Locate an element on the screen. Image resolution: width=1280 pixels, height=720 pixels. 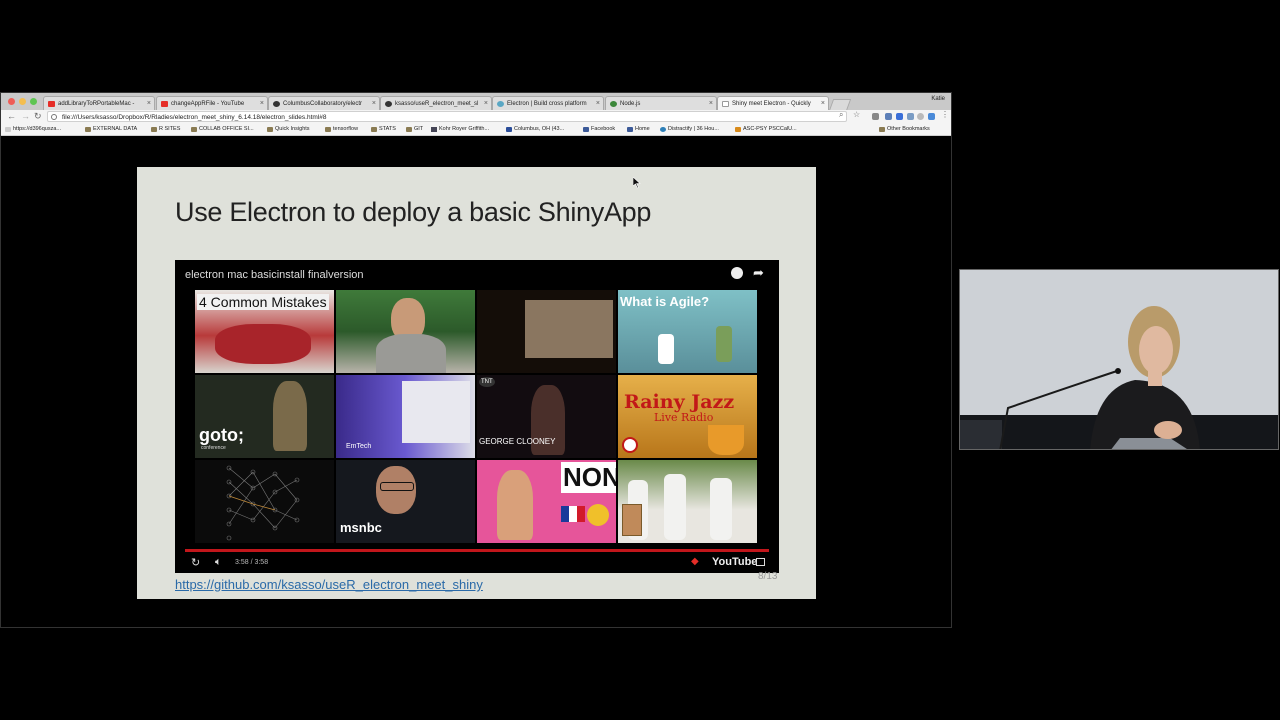
search-icon: ⌕ is located at coordinates (841, 115).